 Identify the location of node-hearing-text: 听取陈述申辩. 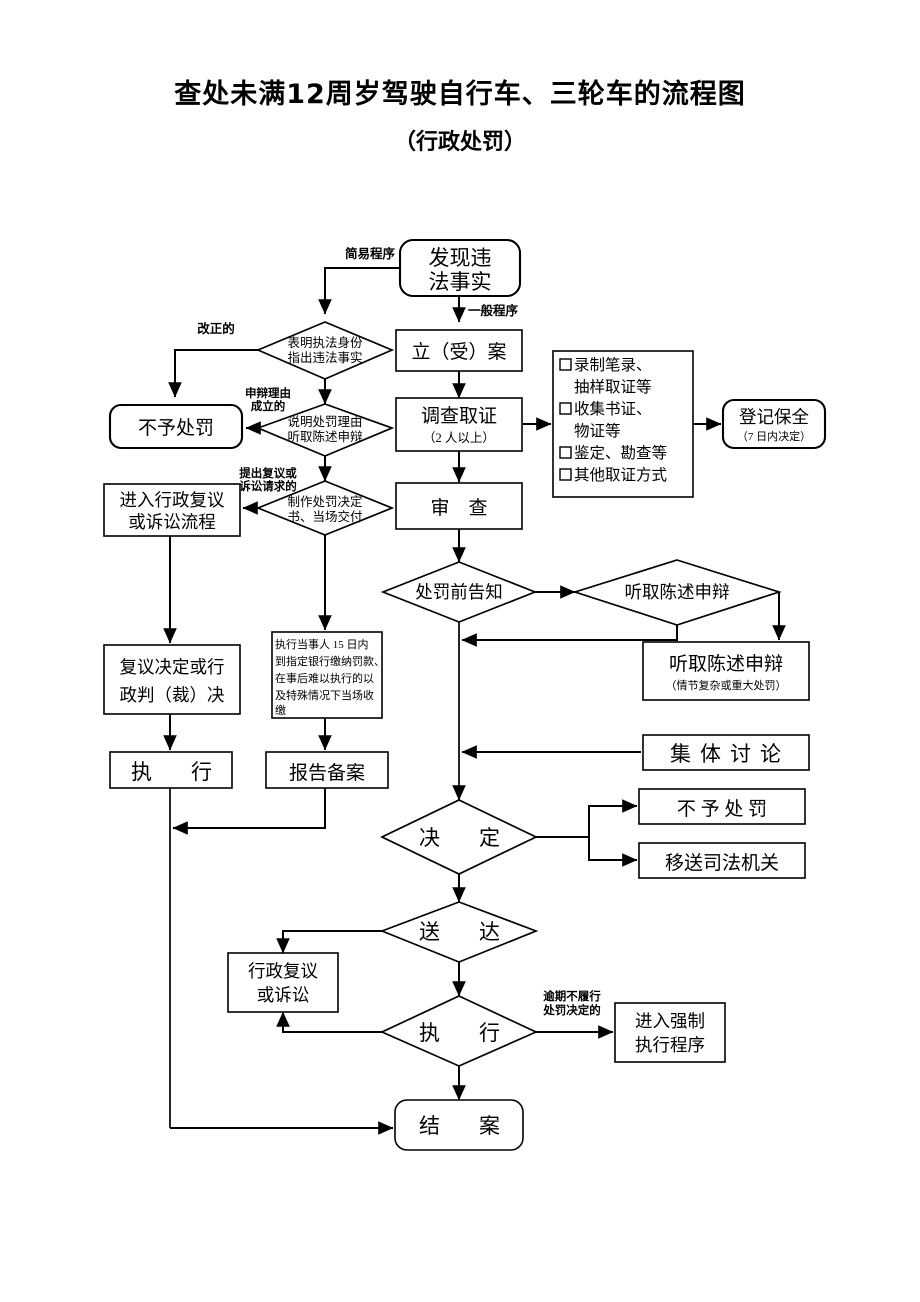
(677, 592).